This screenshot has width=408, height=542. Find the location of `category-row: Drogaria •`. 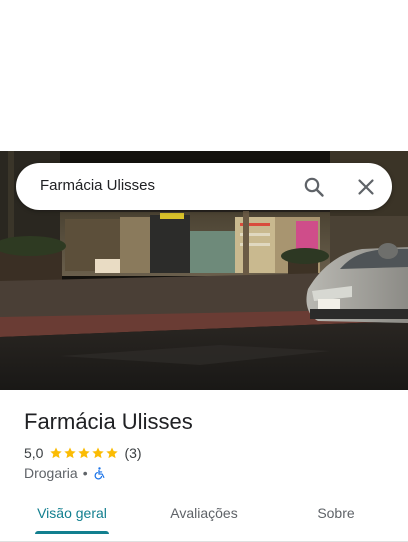

category-row: Drogaria • is located at coordinates (65, 473).